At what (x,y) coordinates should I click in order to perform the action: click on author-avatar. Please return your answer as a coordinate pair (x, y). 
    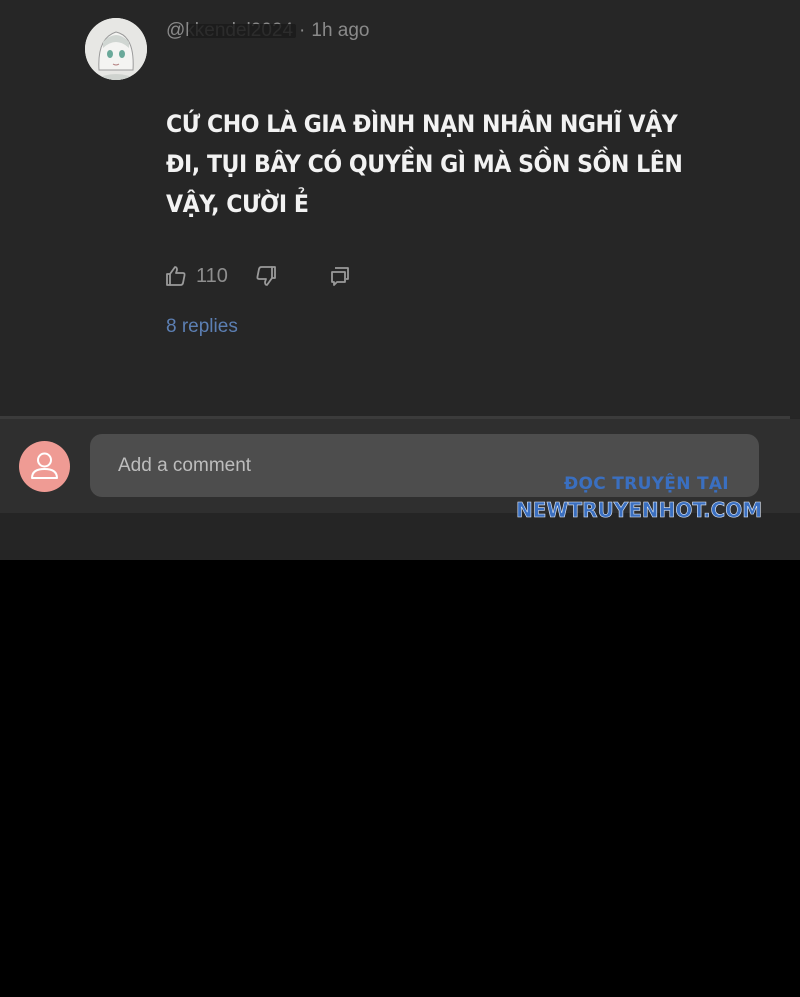
    Looking at the image, I should click on (116, 49).